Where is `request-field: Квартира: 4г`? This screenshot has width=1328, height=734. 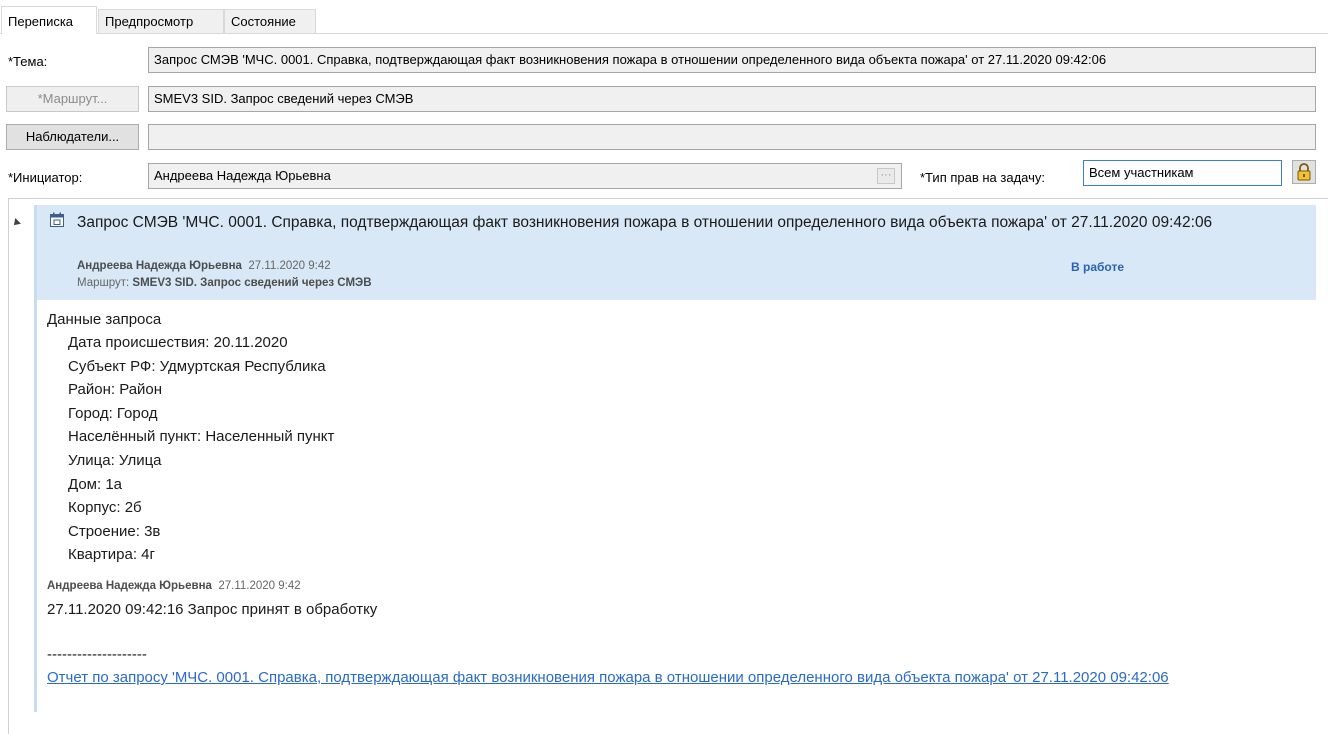 request-field: Квартира: 4г is located at coordinates (111, 555).